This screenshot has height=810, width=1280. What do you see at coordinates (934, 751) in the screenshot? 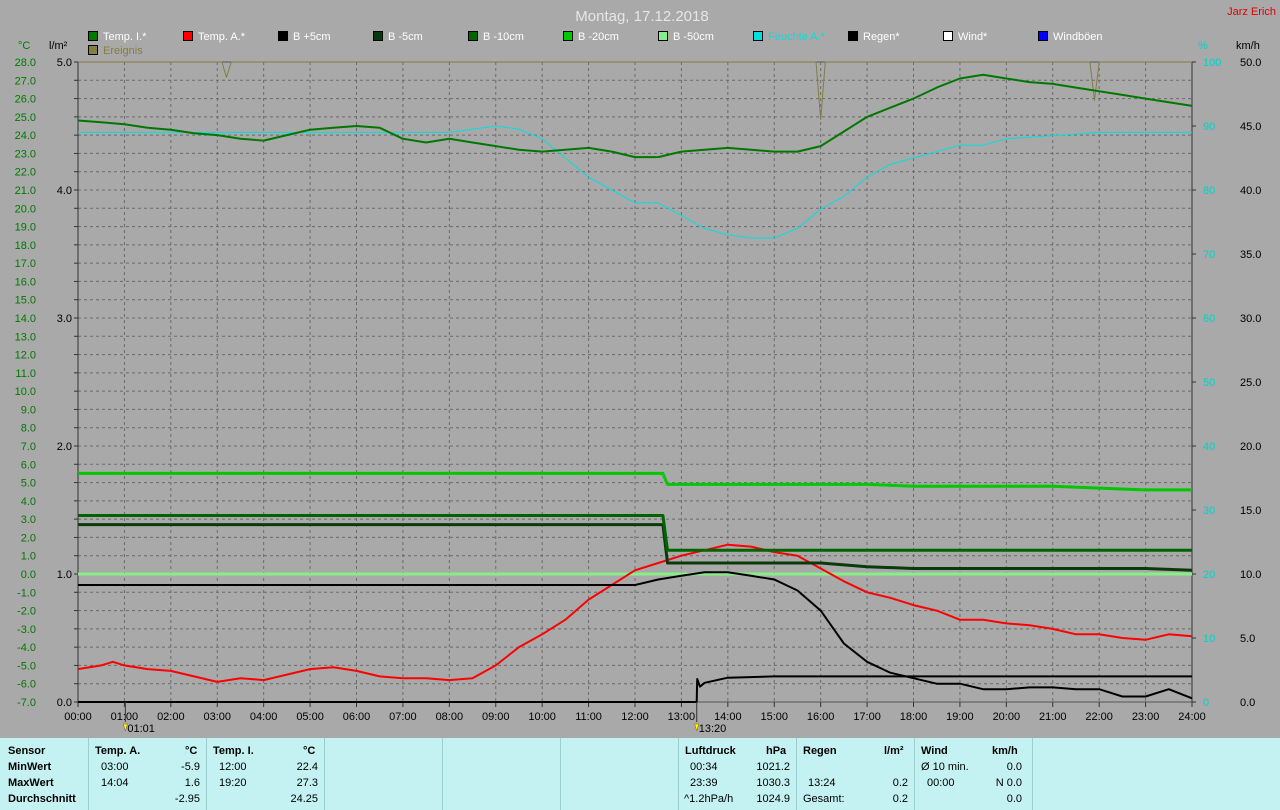
I see `wind-header: Wind` at bounding box center [934, 751].